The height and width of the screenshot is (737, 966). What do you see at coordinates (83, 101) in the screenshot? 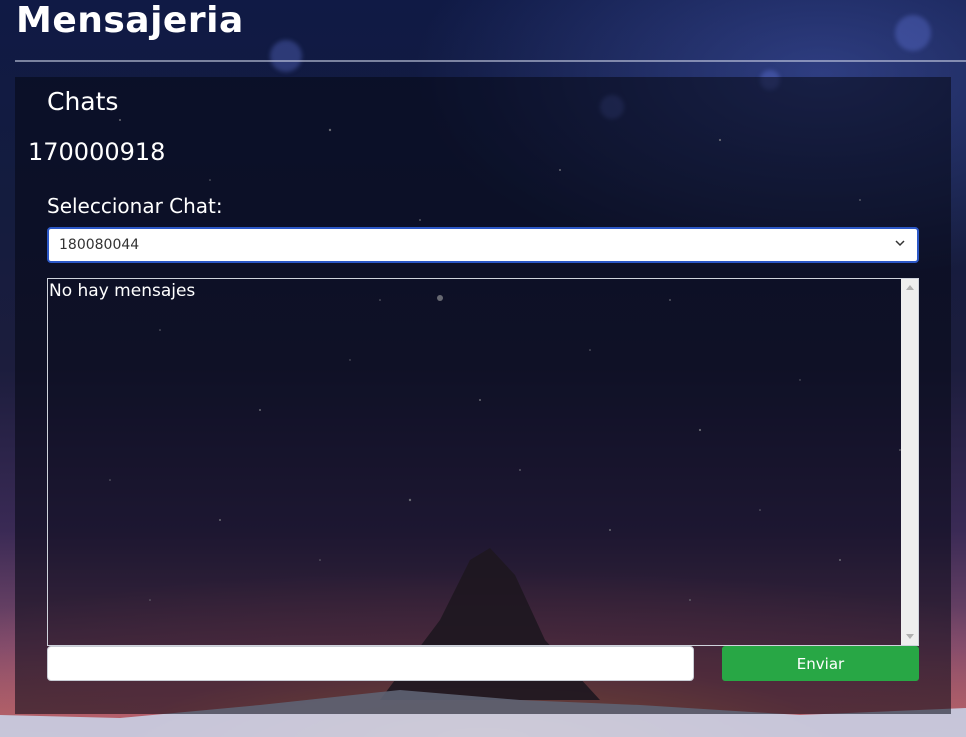
I see `chats-heading: Chats` at bounding box center [83, 101].